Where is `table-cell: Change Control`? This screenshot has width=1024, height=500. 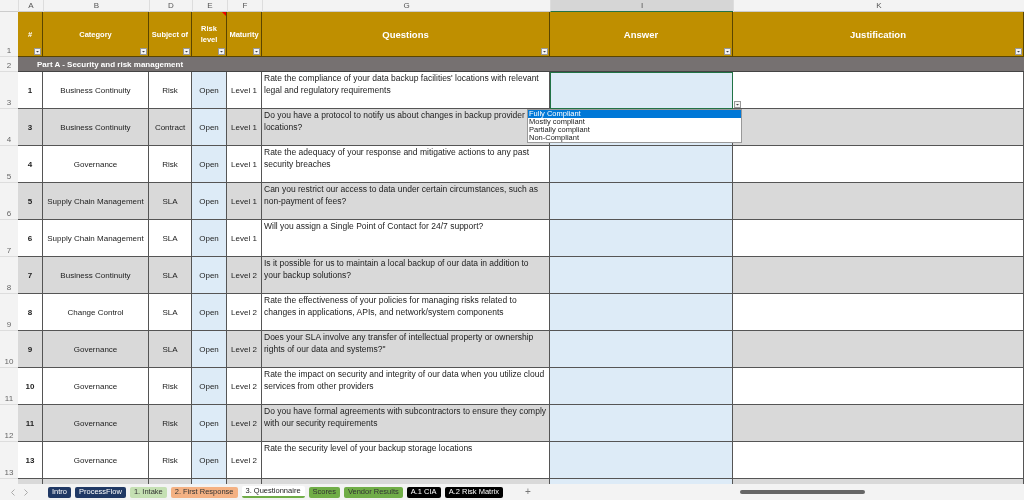
table-cell: Change Control is located at coordinates (96, 312).